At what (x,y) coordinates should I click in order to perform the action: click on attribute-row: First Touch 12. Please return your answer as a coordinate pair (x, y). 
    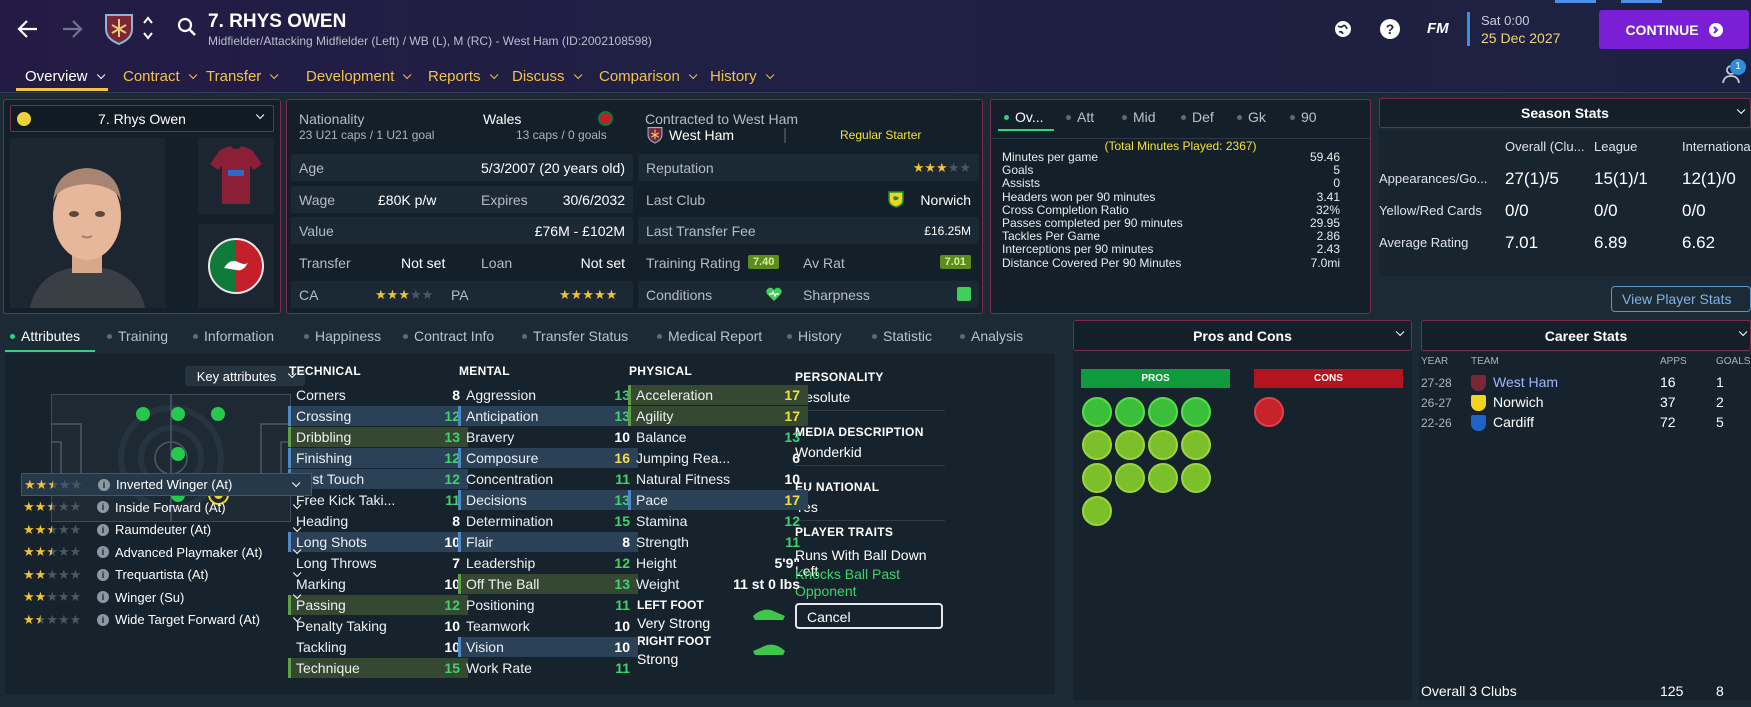
    Looking at the image, I should click on (378, 479).